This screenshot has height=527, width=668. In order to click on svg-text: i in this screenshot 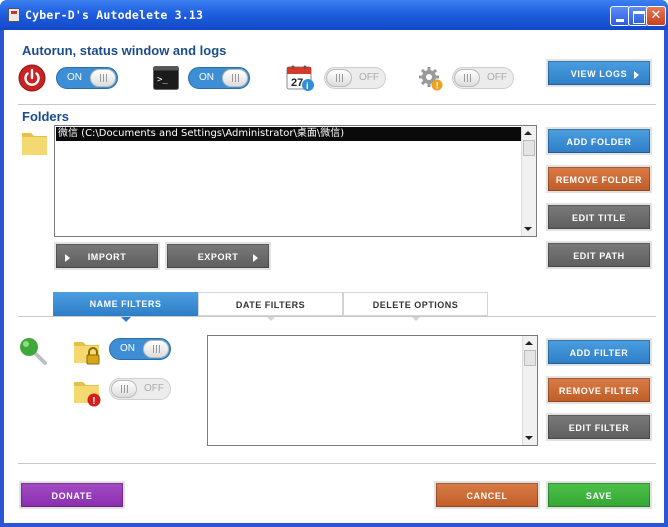, I will do `click(307, 86)`.